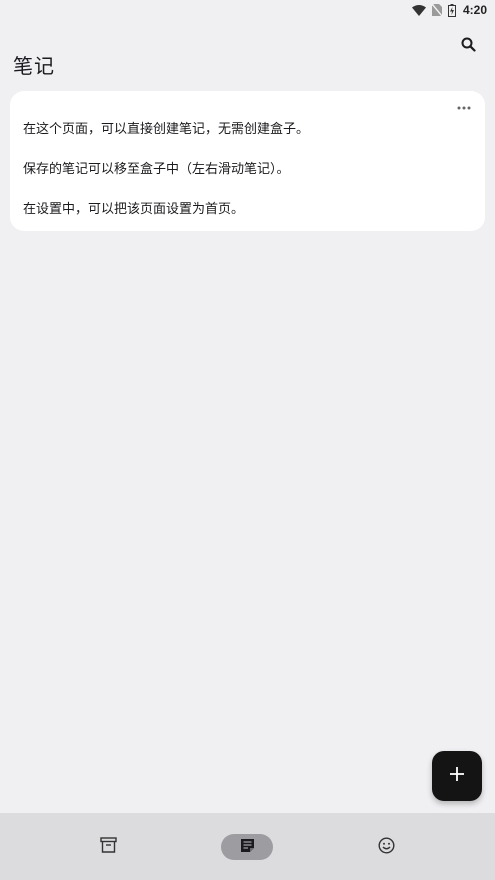  I want to click on note-line: 保存的笔记可以移至盒子中（左右滑动笔记）。, so click(156, 169).